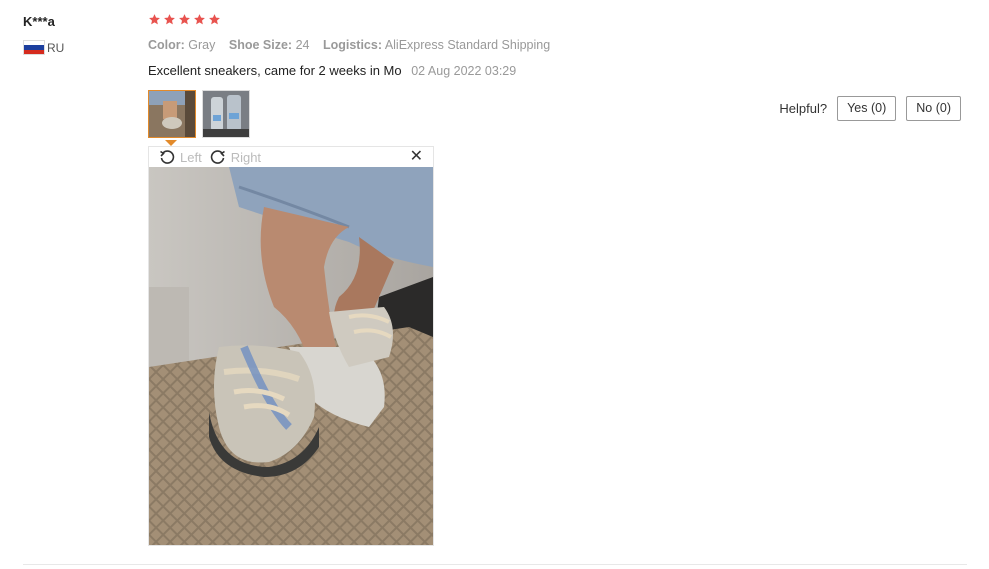 The height and width of the screenshot is (569, 989). What do you see at coordinates (246, 157) in the screenshot?
I see `rotate-right-label: Right` at bounding box center [246, 157].